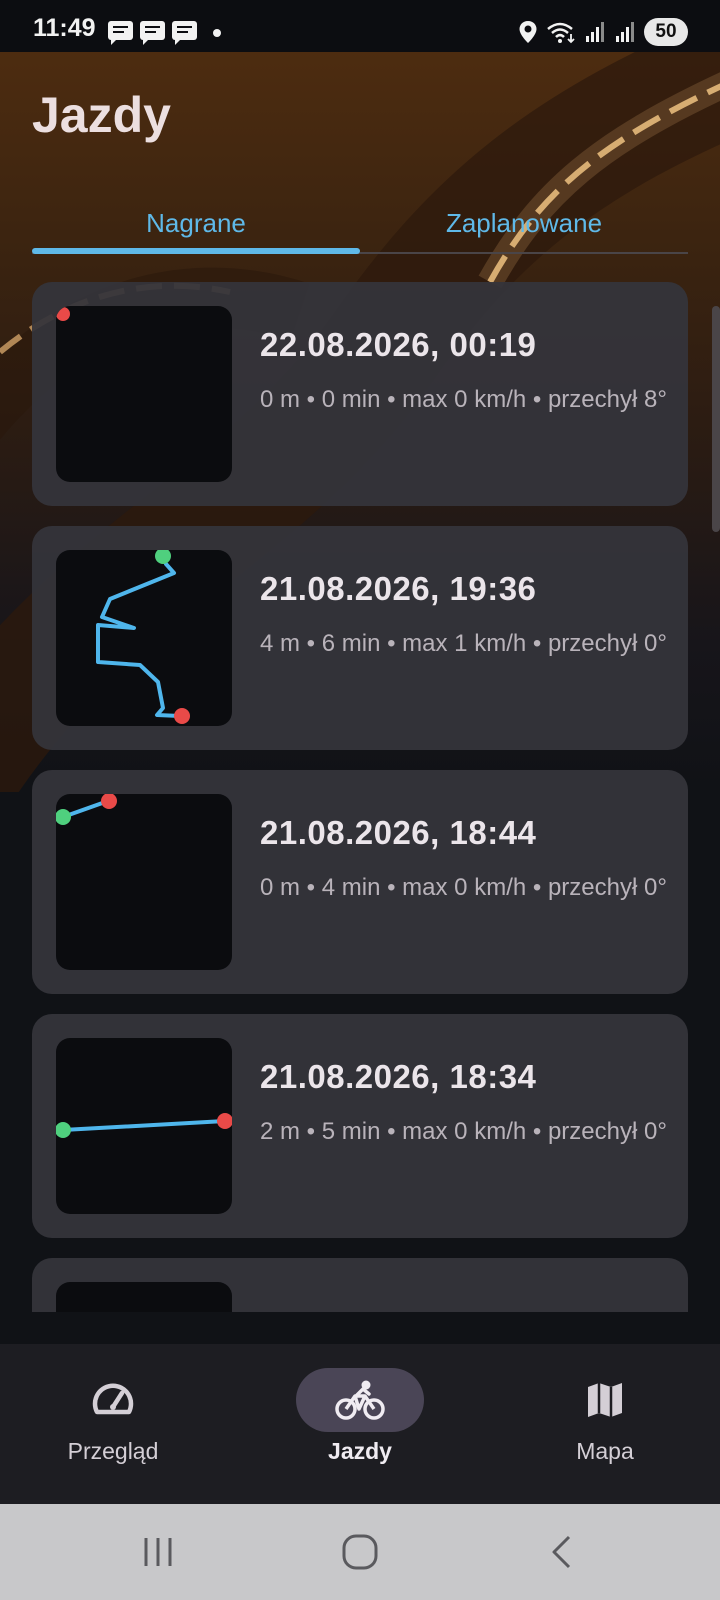 The image size is (720, 1600). What do you see at coordinates (113, 1451) in the screenshot?
I see `nav-overview-label: Przegląd` at bounding box center [113, 1451].